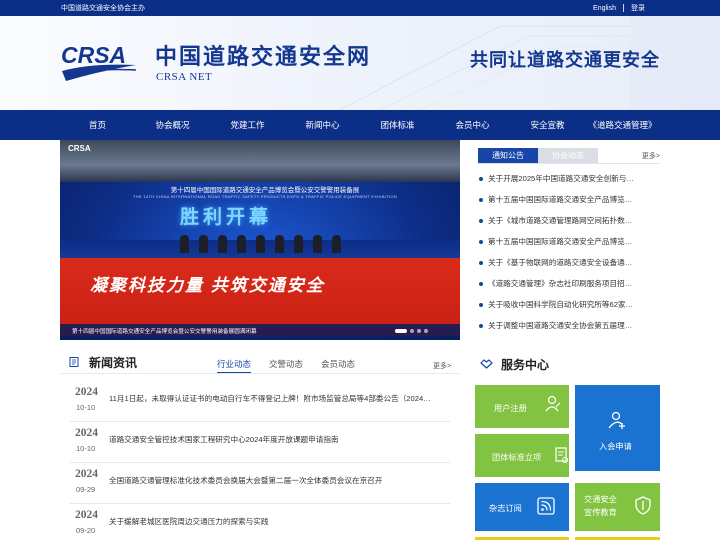  I want to click on top-links: English 登录, so click(619, 8).